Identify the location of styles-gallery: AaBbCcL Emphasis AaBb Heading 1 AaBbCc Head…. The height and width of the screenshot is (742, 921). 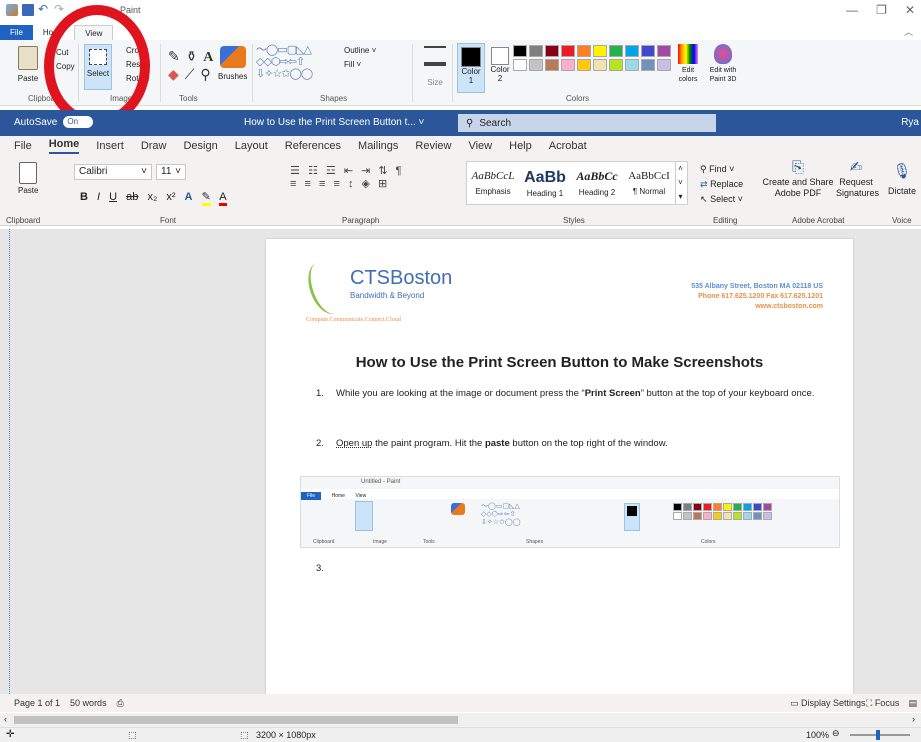
(577, 183).